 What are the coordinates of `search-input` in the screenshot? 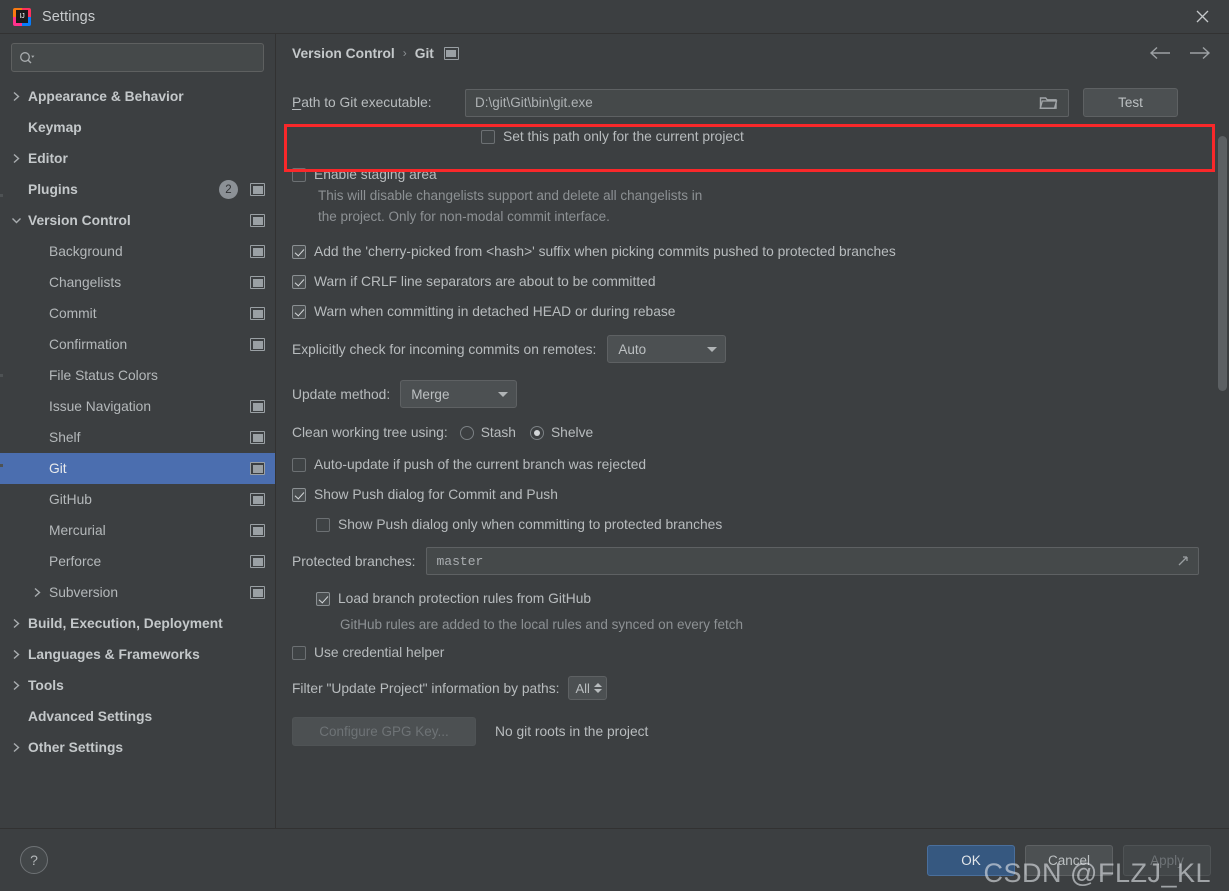 It's located at (137, 57).